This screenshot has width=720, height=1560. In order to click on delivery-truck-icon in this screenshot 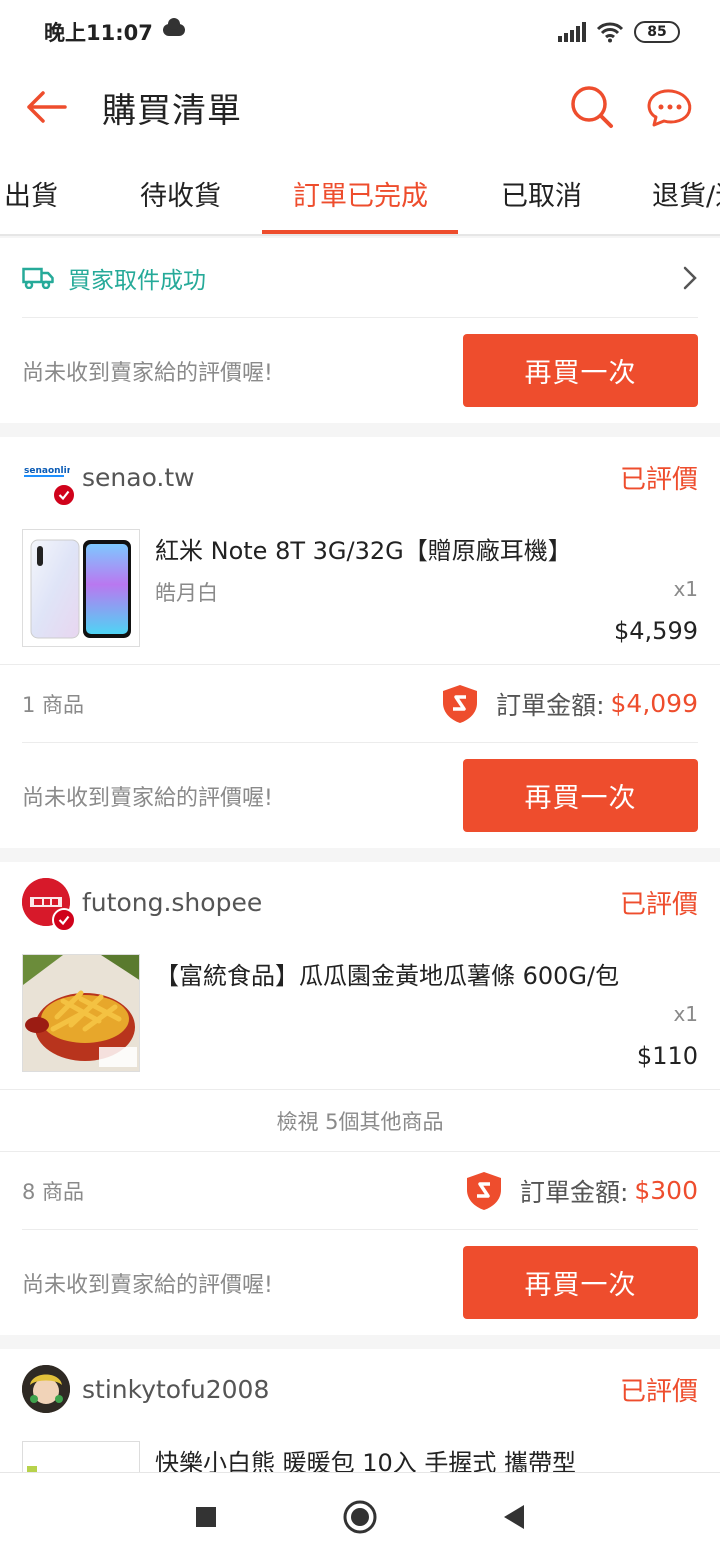, I will do `click(38, 278)`.